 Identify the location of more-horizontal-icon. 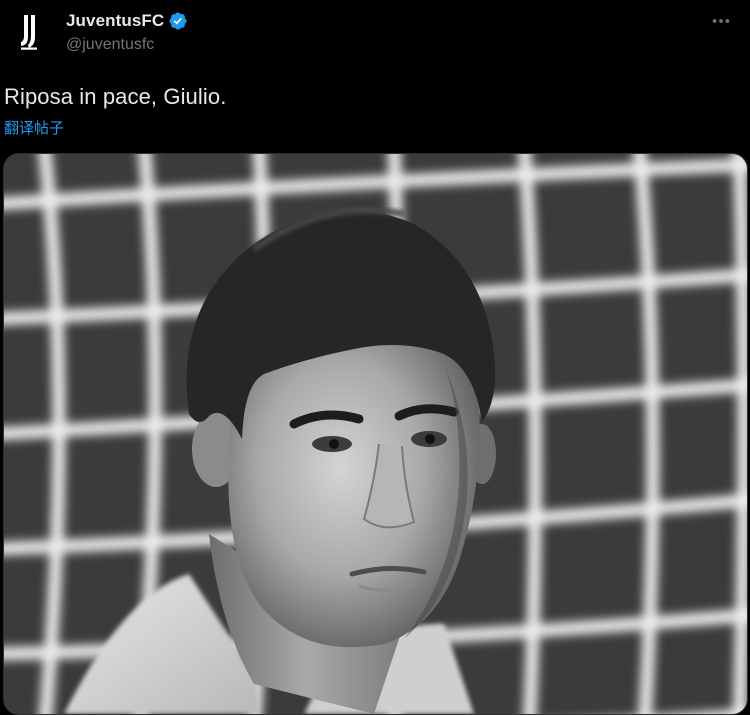
(721, 21).